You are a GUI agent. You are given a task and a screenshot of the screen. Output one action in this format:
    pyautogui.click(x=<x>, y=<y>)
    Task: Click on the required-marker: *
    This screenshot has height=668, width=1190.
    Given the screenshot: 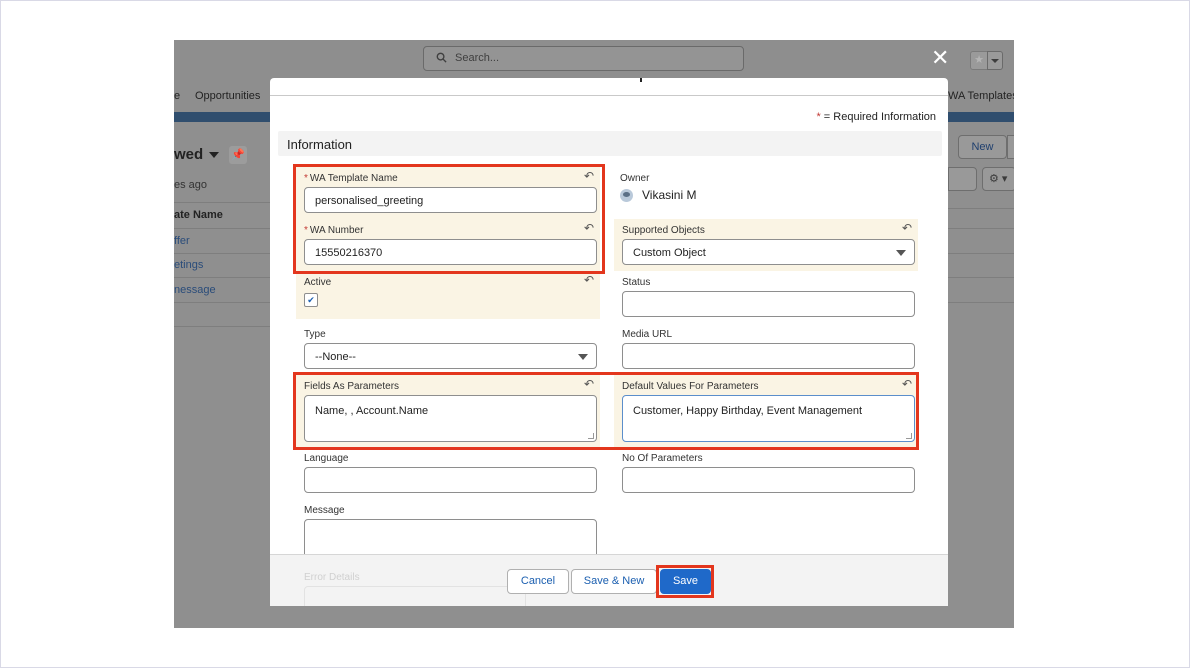 What is the action you would take?
    pyautogui.click(x=818, y=117)
    